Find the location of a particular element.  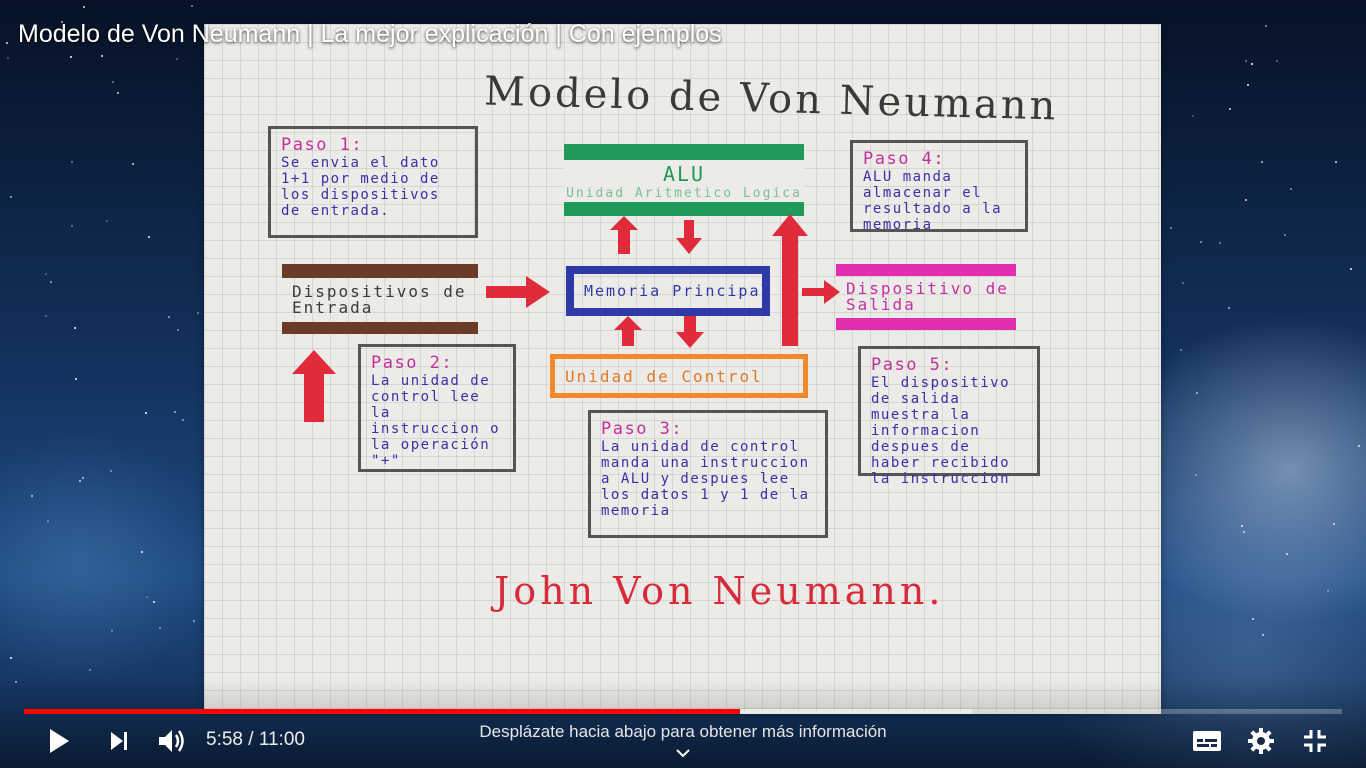

gear-icon is located at coordinates (1261, 741).